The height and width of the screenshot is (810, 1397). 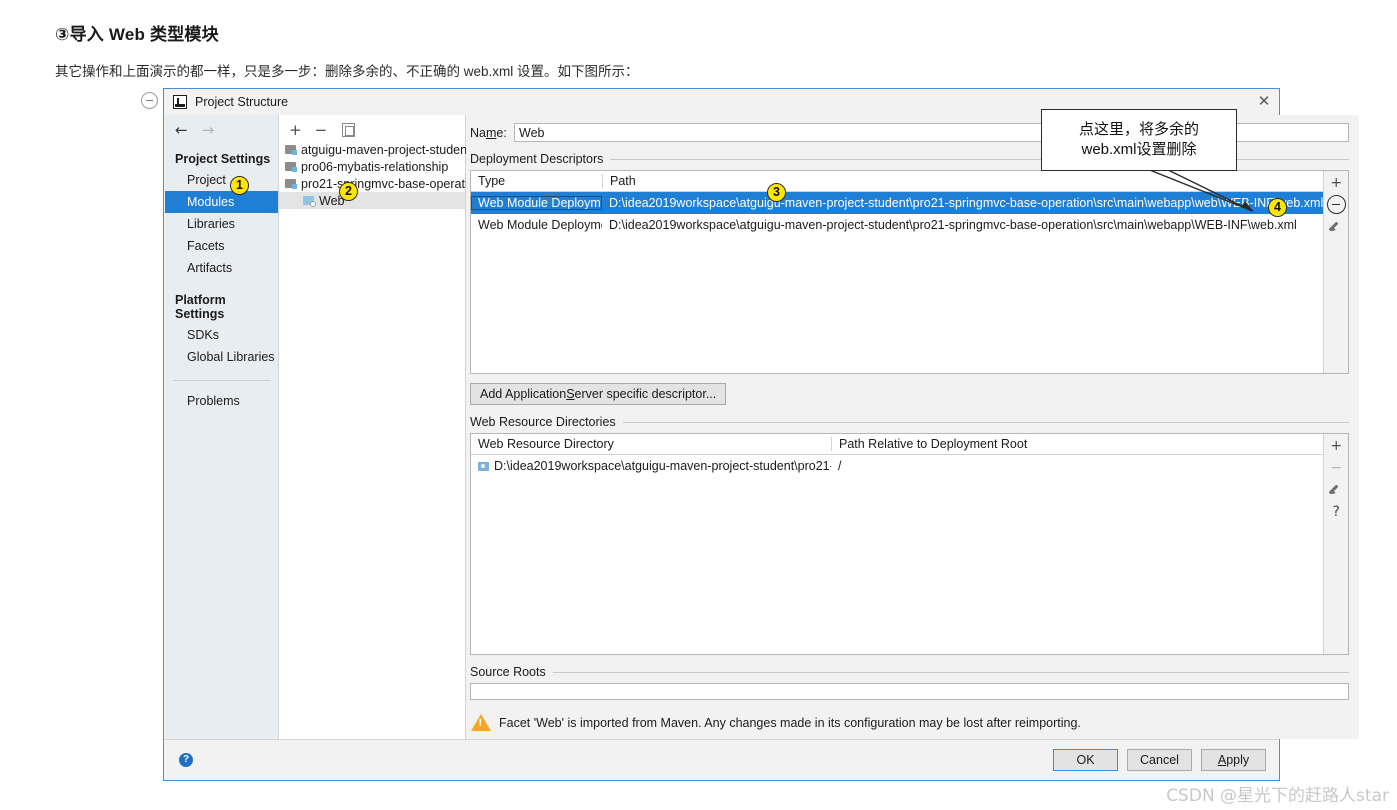 What do you see at coordinates (221, 202) in the screenshot?
I see `sidebar-item-modules: Modules` at bounding box center [221, 202].